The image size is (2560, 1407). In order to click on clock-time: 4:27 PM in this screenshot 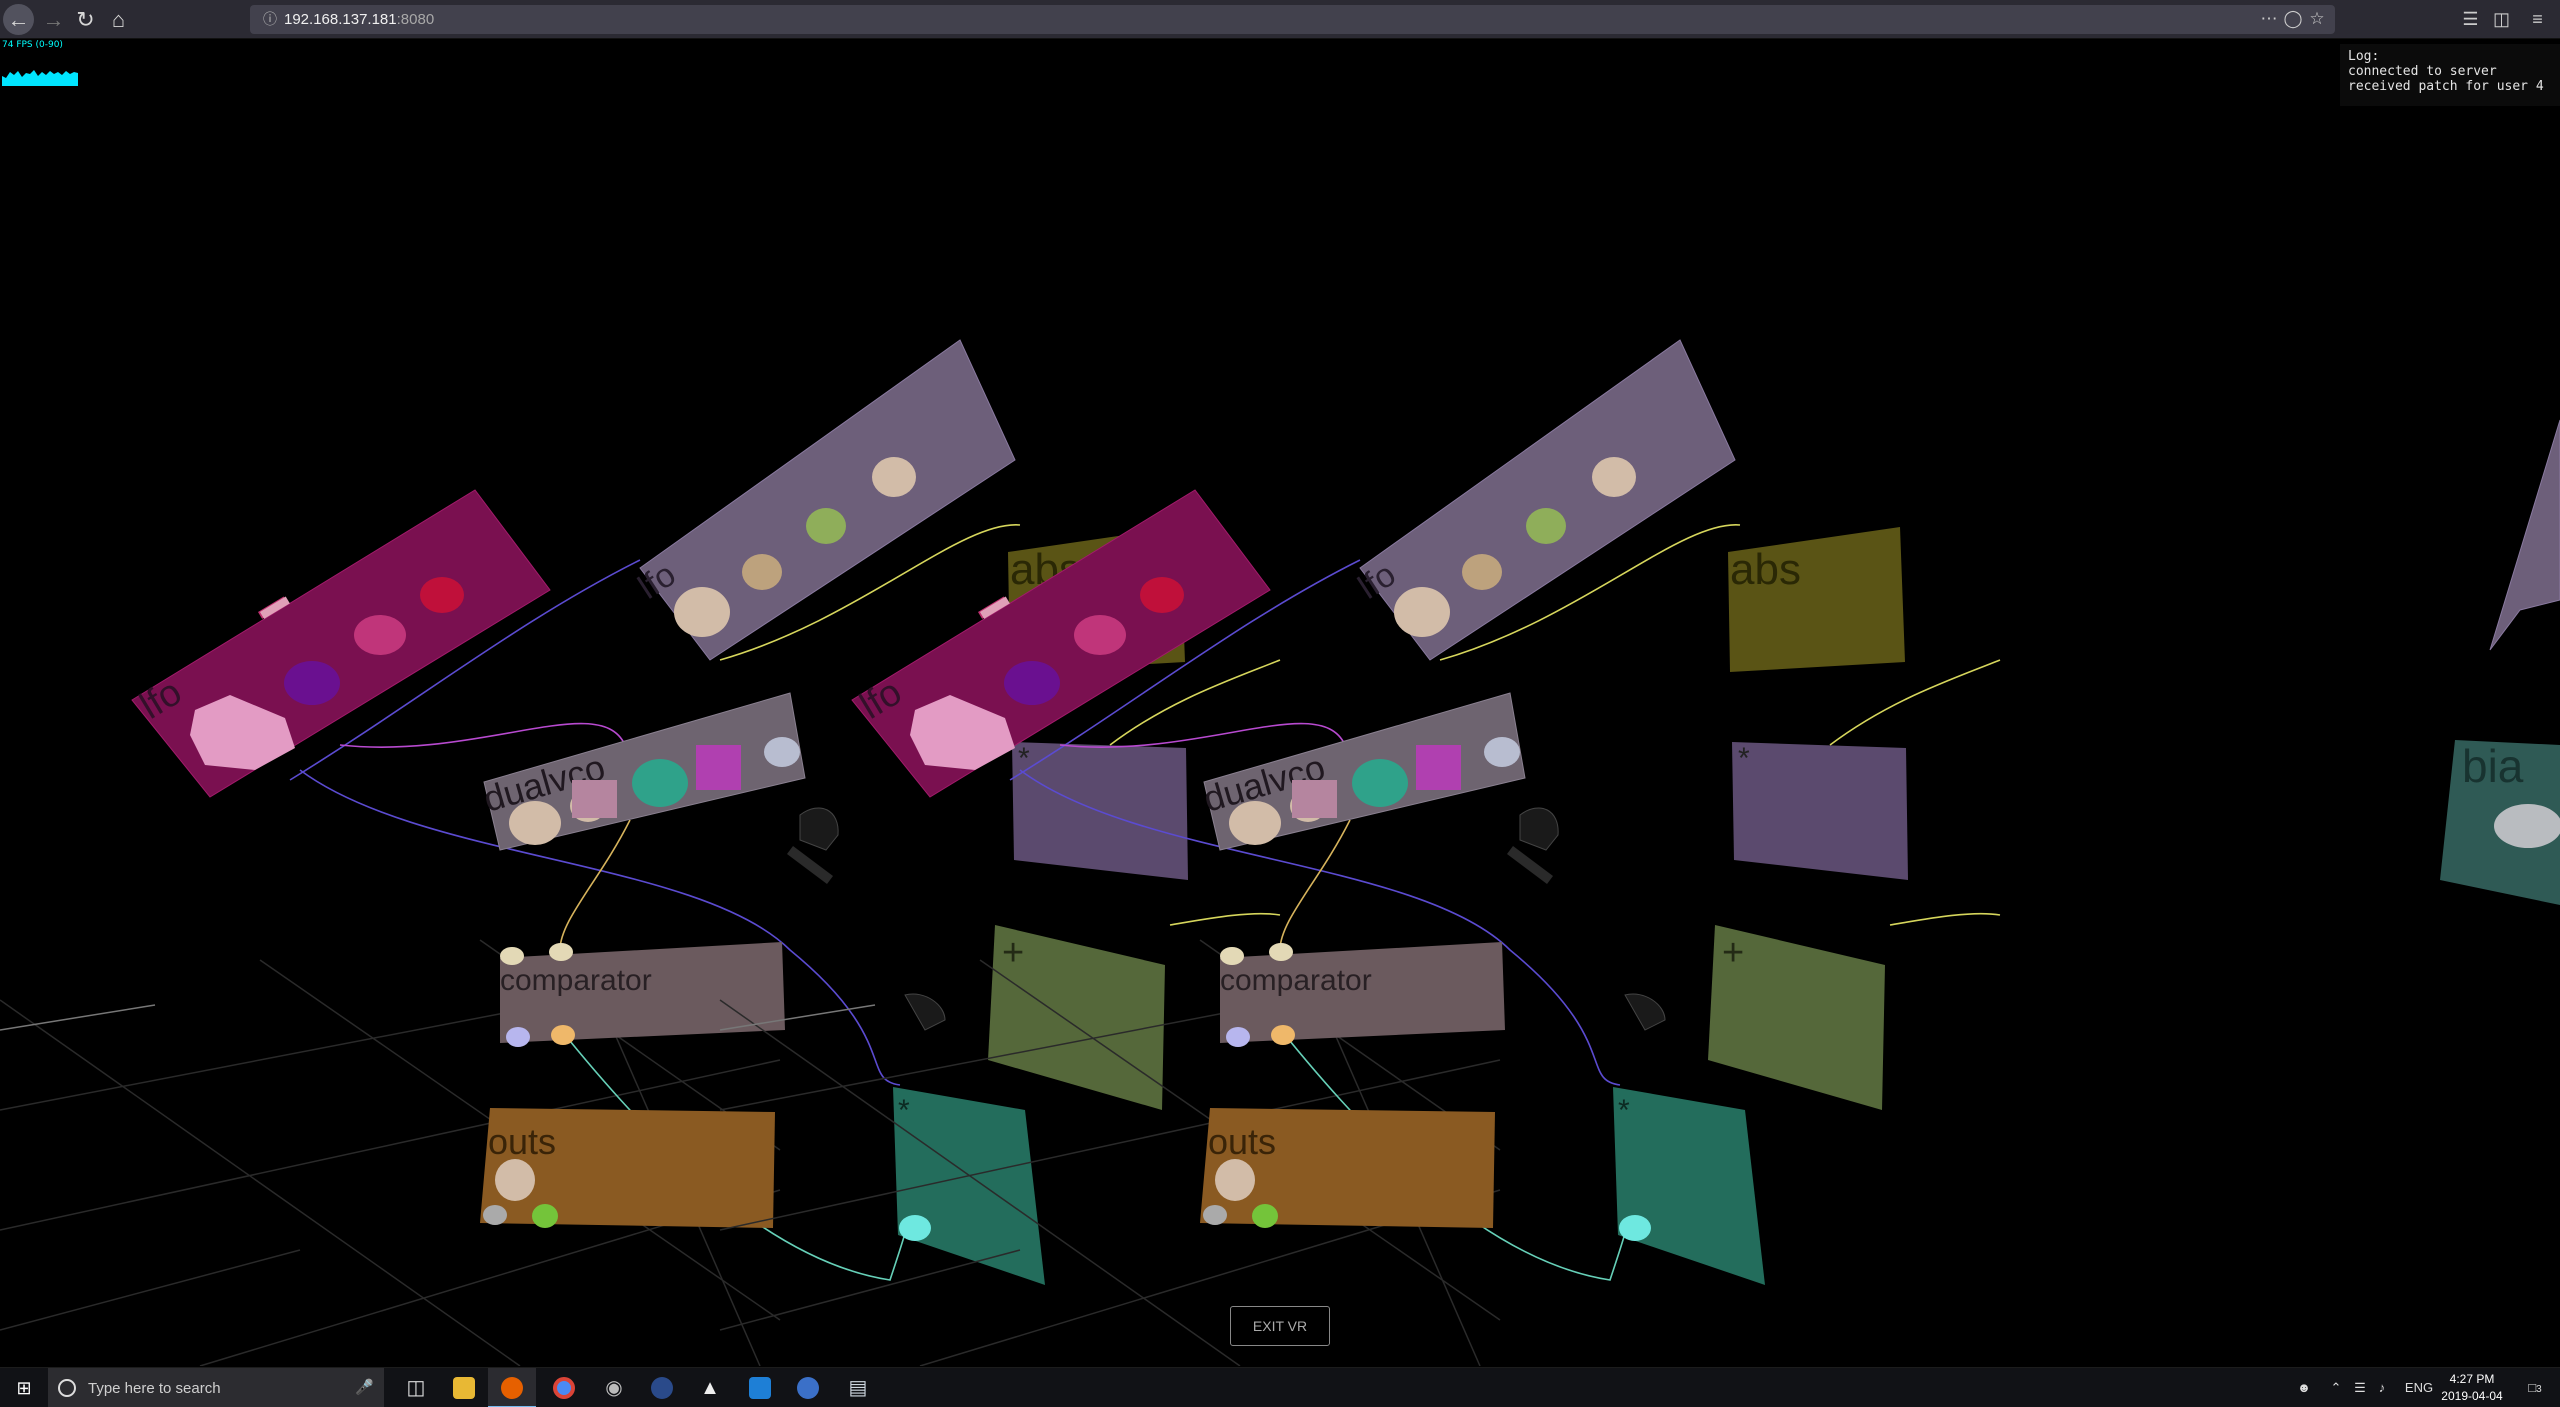, I will do `click(2472, 1379)`.